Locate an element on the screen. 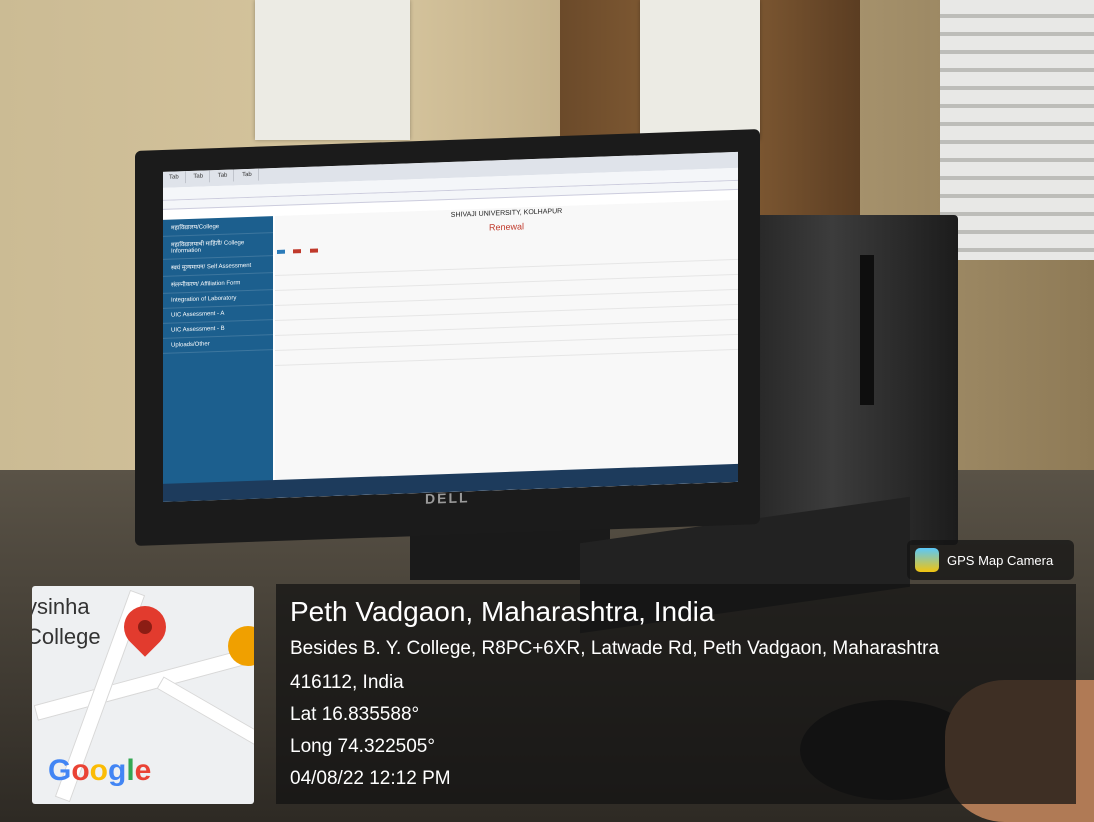  map-label: ysinha is located at coordinates (61, 606).